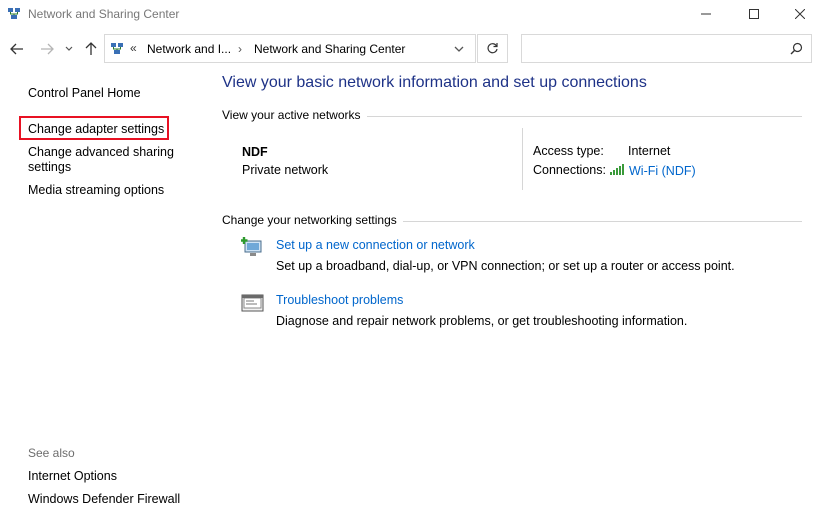  What do you see at coordinates (47, 49) in the screenshot?
I see `forward-button` at bounding box center [47, 49].